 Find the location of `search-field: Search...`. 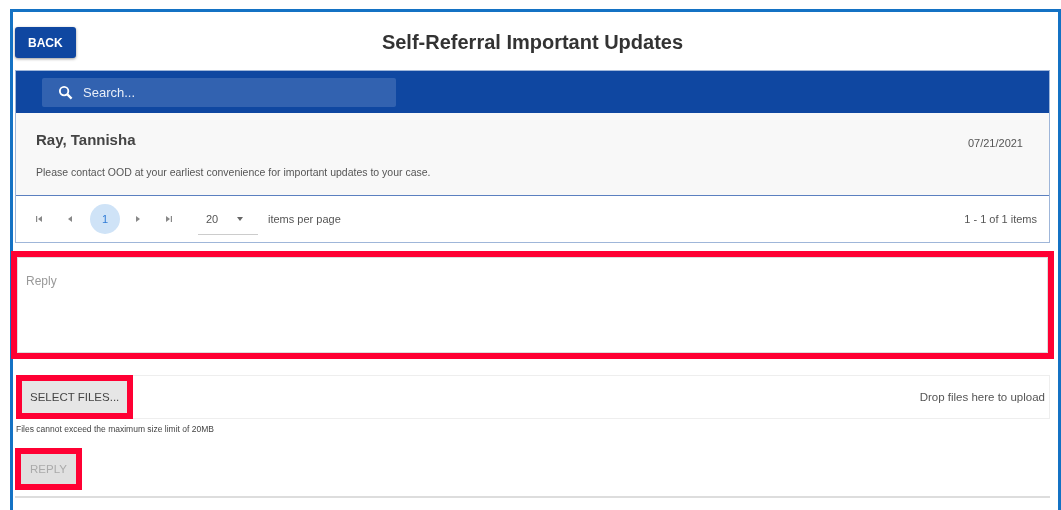

search-field: Search... is located at coordinates (219, 92).